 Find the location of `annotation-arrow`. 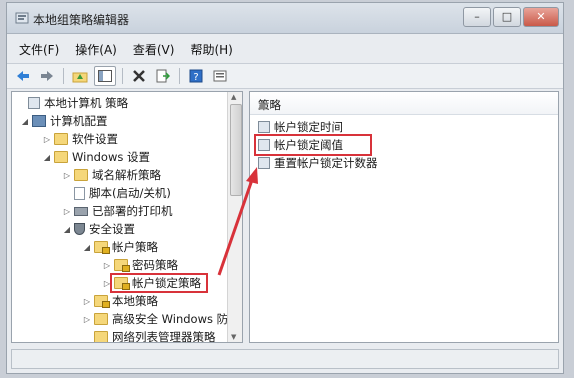

annotation-arrow is located at coordinates (237, 221).